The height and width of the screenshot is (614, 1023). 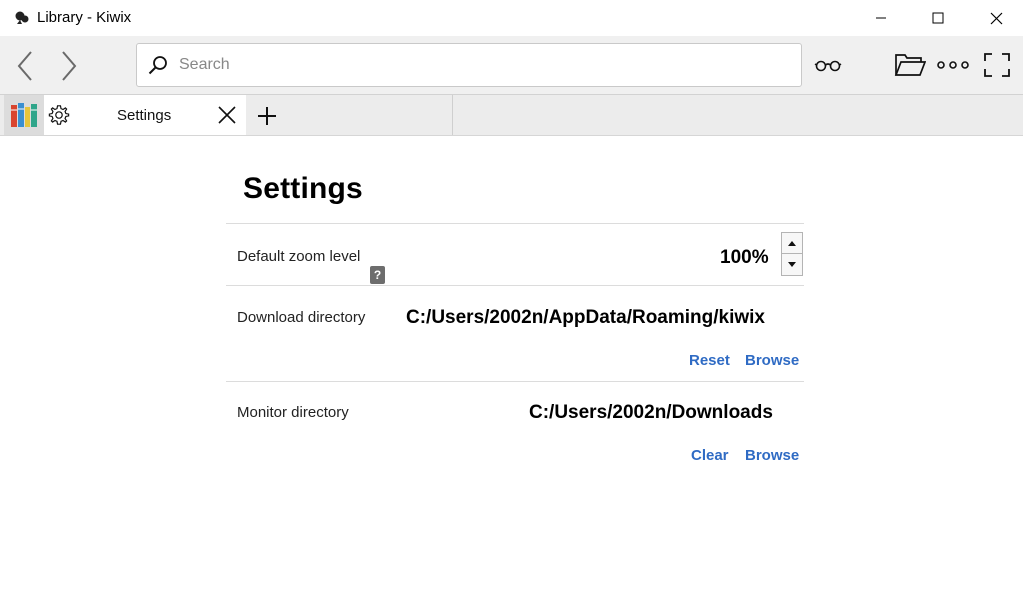 What do you see at coordinates (301, 317) in the screenshot?
I see `download-directory-label: Download directory` at bounding box center [301, 317].